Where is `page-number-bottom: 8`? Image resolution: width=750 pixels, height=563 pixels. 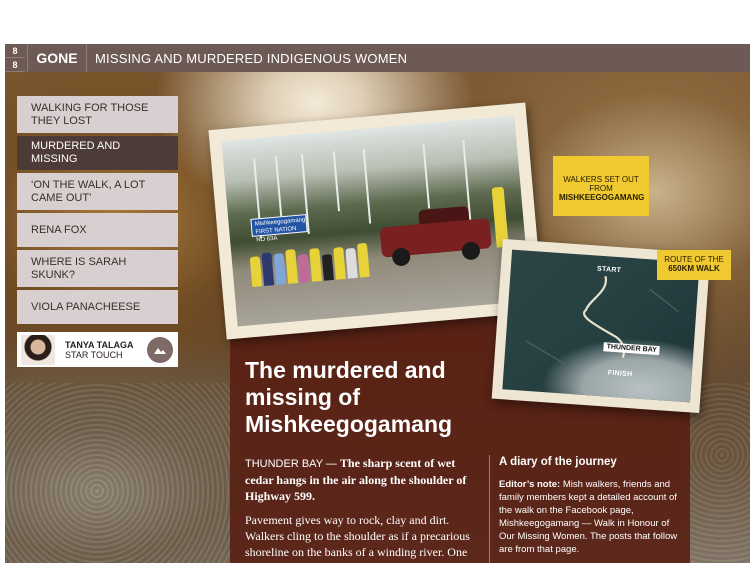 page-number-bottom: 8 is located at coordinates (15, 65).